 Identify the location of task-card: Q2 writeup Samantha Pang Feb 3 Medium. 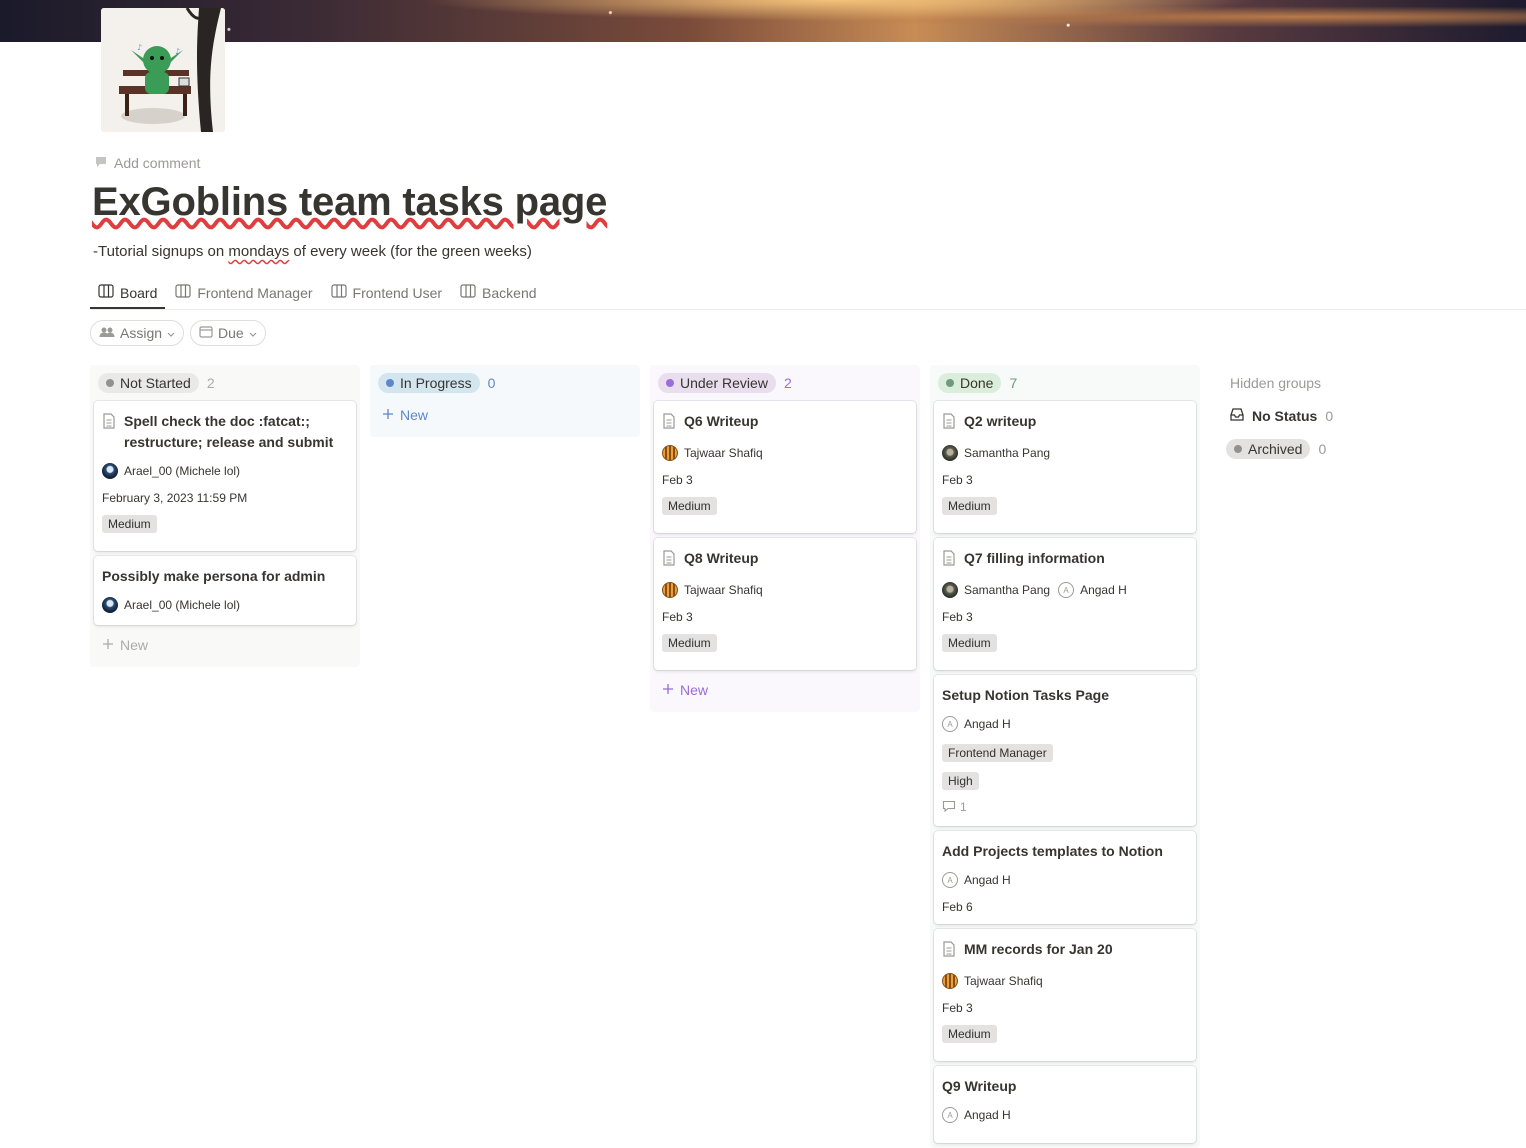
(1065, 467).